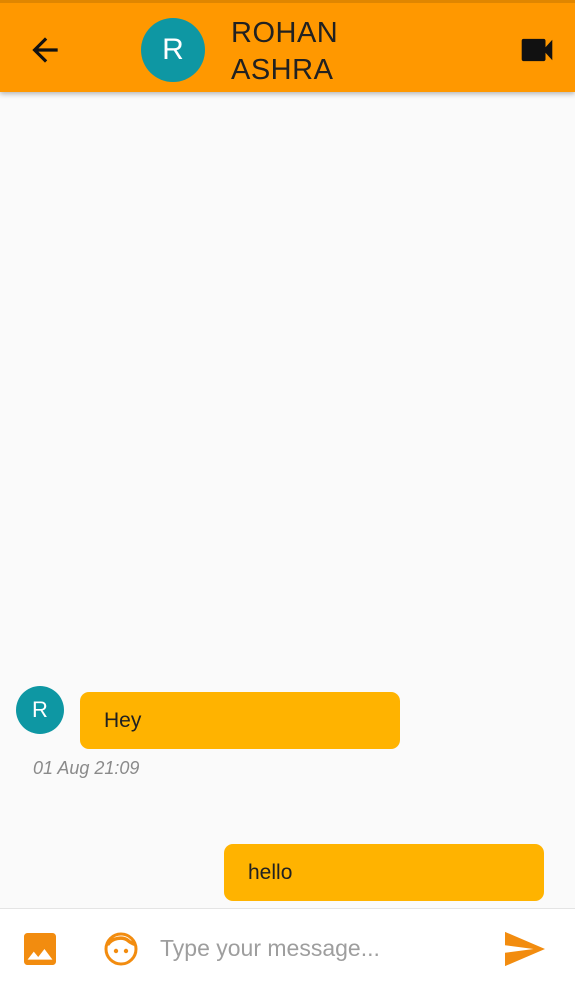 The height and width of the screenshot is (988, 575). I want to click on back-button, so click(45, 50).